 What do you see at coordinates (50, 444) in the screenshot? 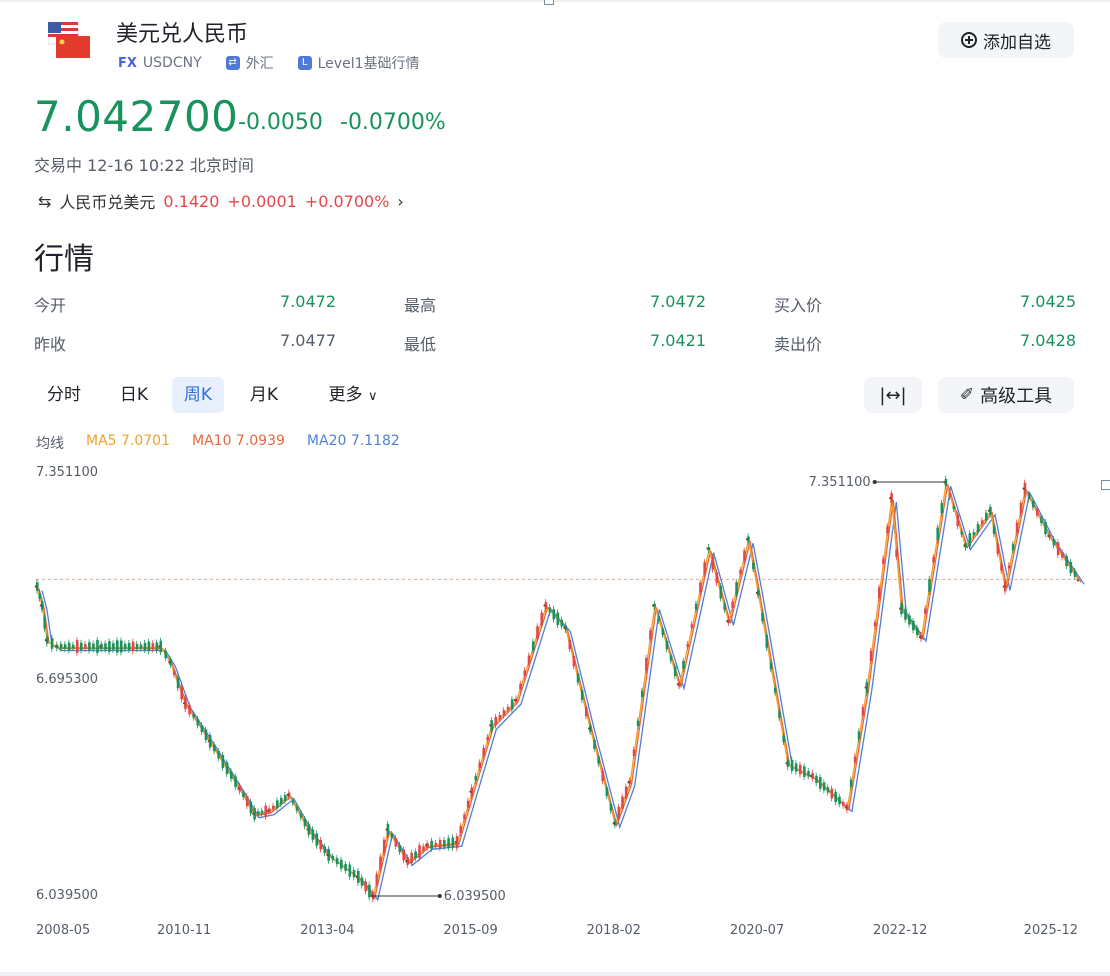
I see `ma-legend-label: 均线` at bounding box center [50, 444].